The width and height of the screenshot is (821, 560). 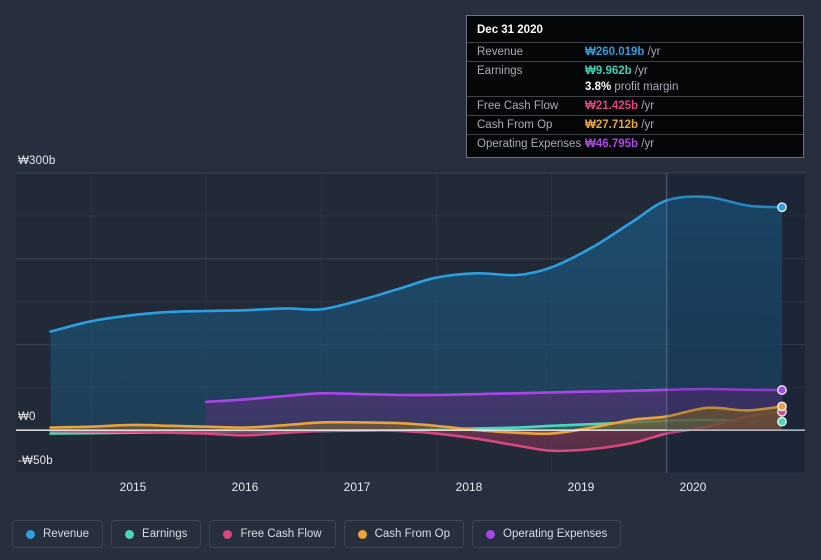 What do you see at coordinates (357, 487) in the screenshot?
I see `x-axis-tick-2017: 2017` at bounding box center [357, 487].